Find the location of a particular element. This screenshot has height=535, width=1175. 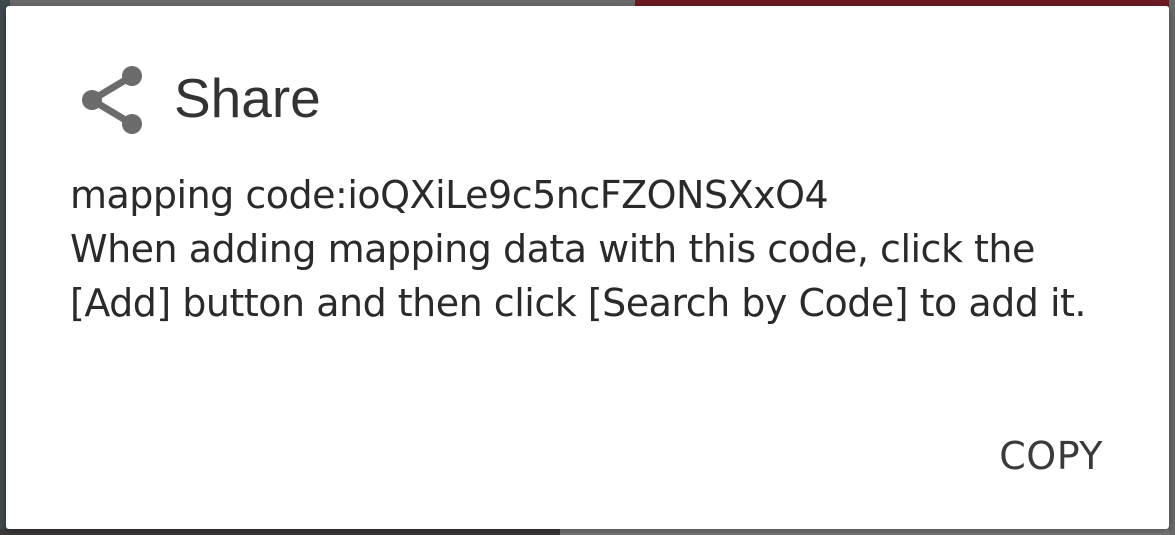

dialog-title: Share is located at coordinates (247, 97).